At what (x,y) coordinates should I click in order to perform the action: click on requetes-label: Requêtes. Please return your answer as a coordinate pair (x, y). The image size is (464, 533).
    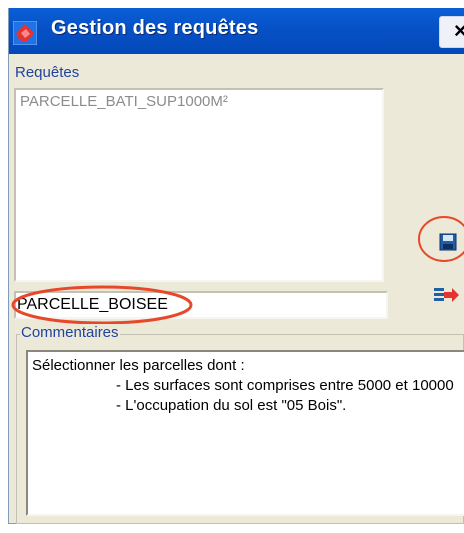
    Looking at the image, I should click on (47, 72).